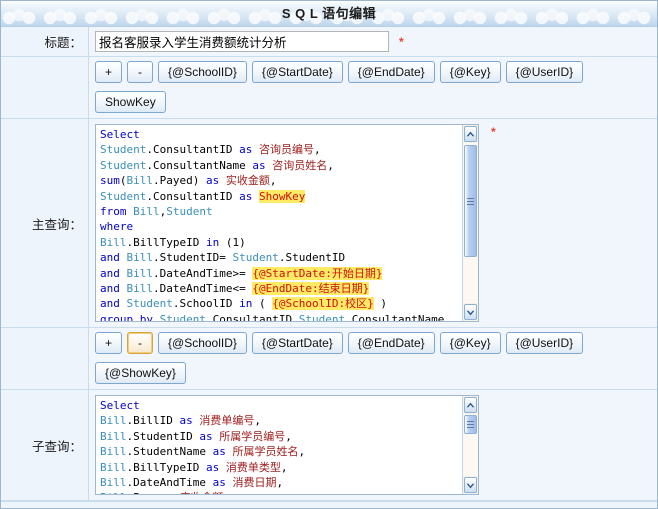 The width and height of the screenshot is (658, 509). Describe the element at coordinates (493, 132) in the screenshot. I see `main-query-required-asterisk: *` at that location.